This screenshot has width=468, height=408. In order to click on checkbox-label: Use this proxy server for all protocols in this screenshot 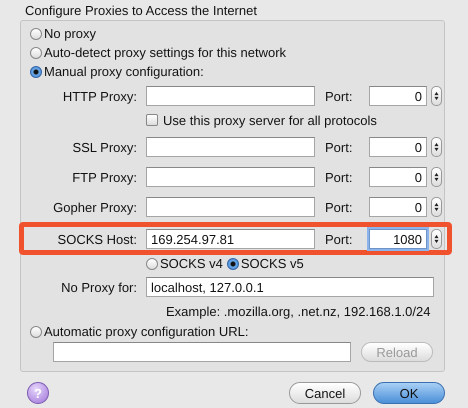, I will do `click(270, 120)`.